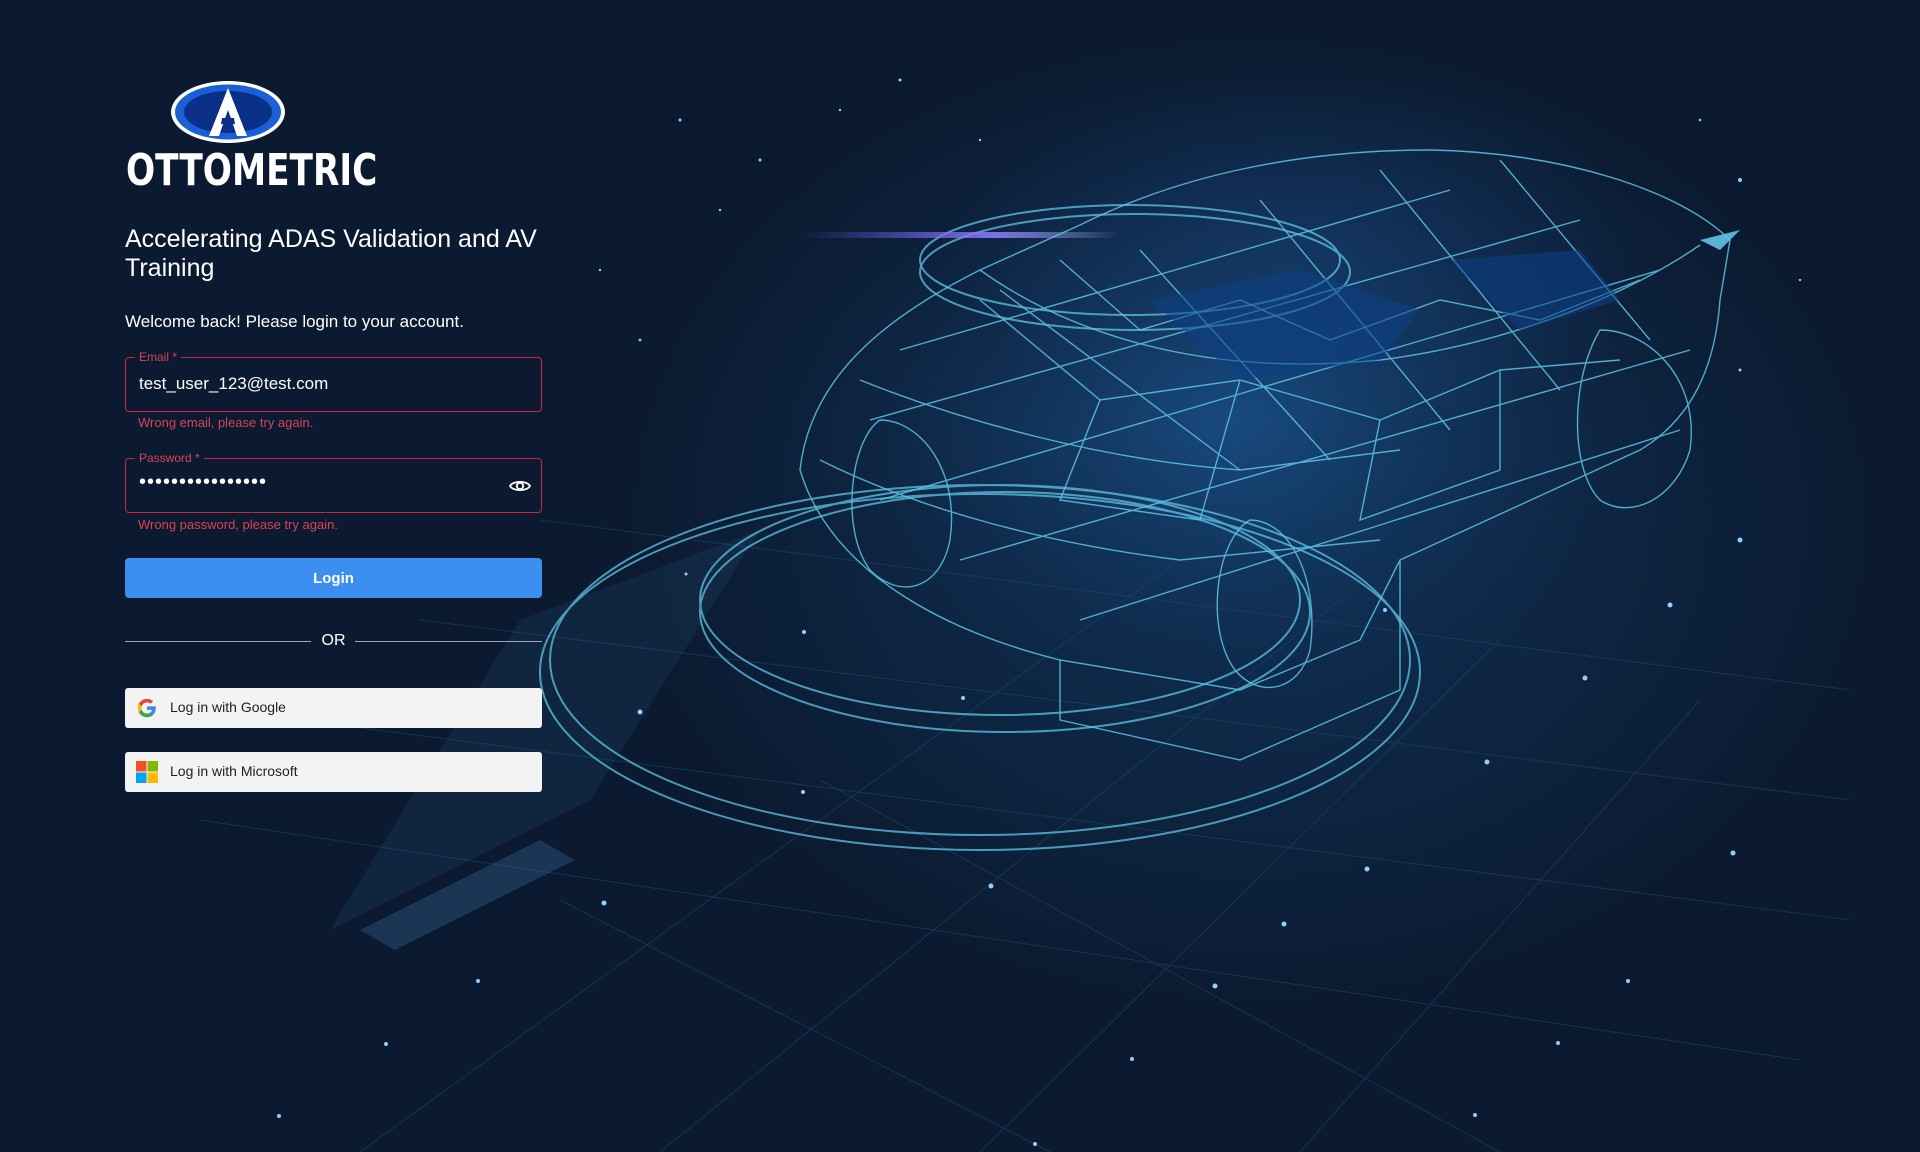 Image resolution: width=1920 pixels, height=1152 pixels. What do you see at coordinates (203, 482) in the screenshot?
I see `password-input: ••••••••••••••••` at bounding box center [203, 482].